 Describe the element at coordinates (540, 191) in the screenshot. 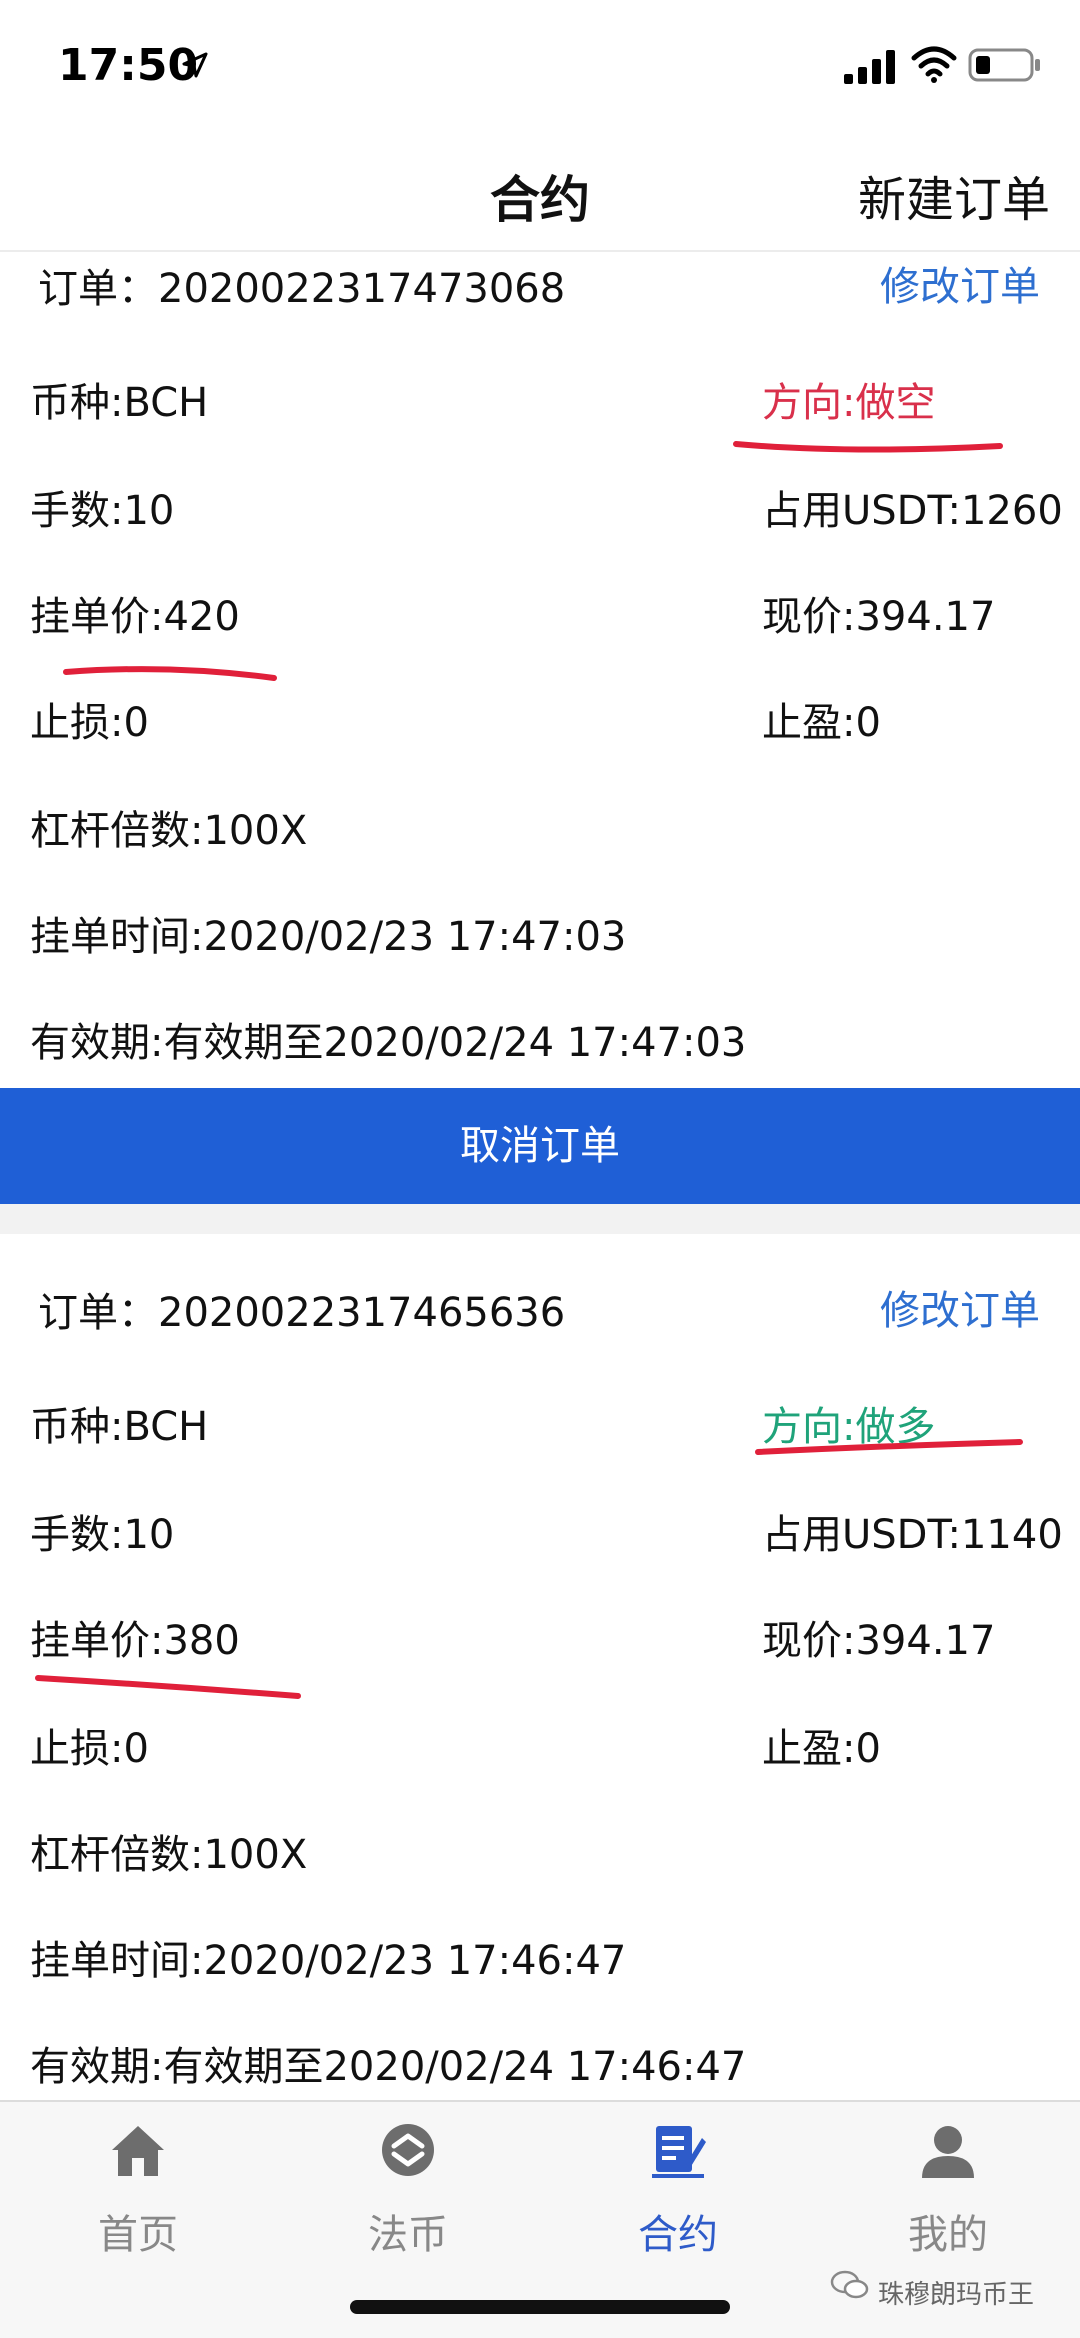

I see `nav-bar: 合约 新建订单` at that location.